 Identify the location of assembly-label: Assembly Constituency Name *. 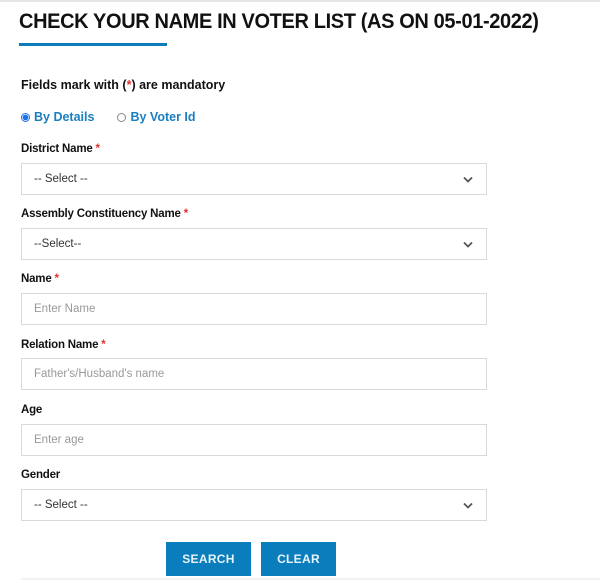
(104, 214).